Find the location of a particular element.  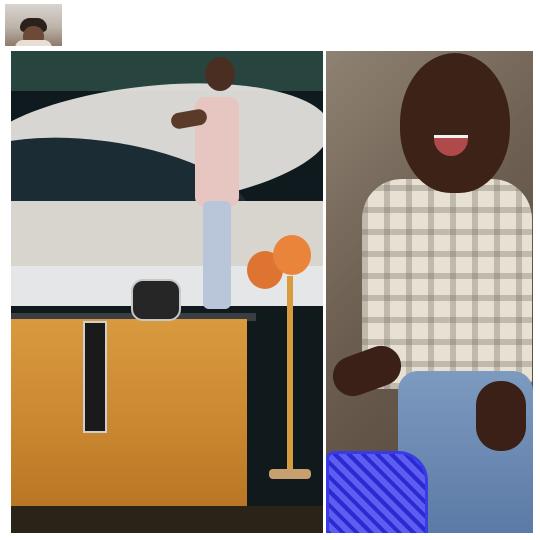

boy-hand is located at coordinates (501, 416).